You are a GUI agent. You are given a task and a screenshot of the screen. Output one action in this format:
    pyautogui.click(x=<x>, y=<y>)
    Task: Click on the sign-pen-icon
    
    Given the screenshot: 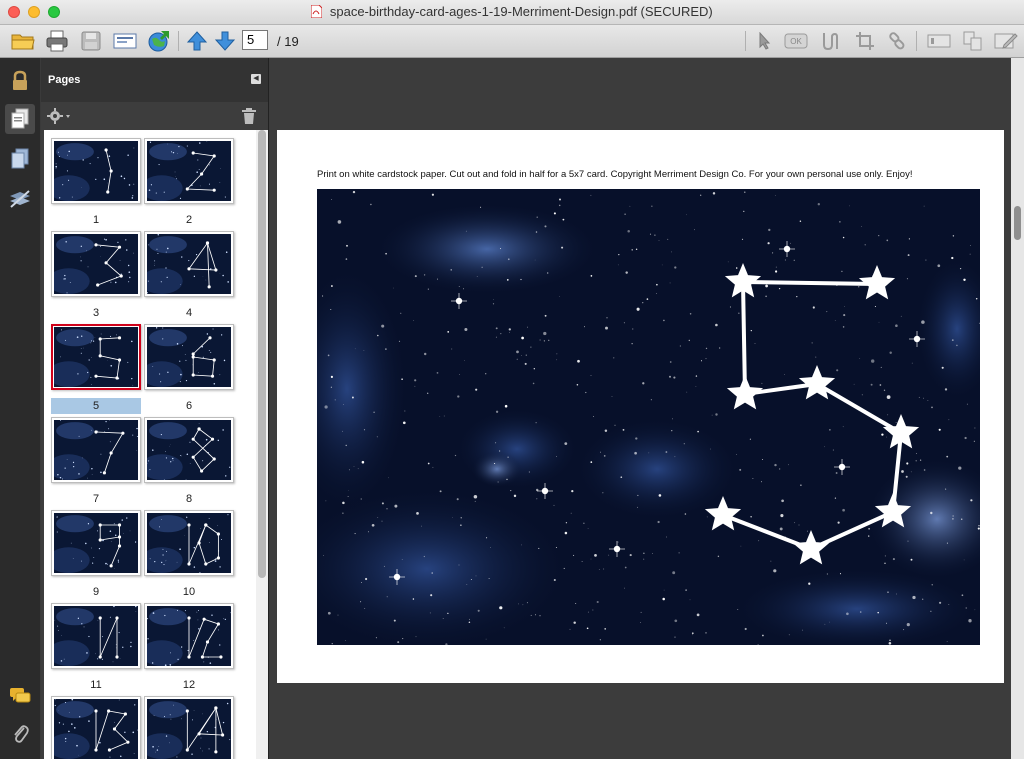 What is the action you would take?
    pyautogui.click(x=1006, y=41)
    